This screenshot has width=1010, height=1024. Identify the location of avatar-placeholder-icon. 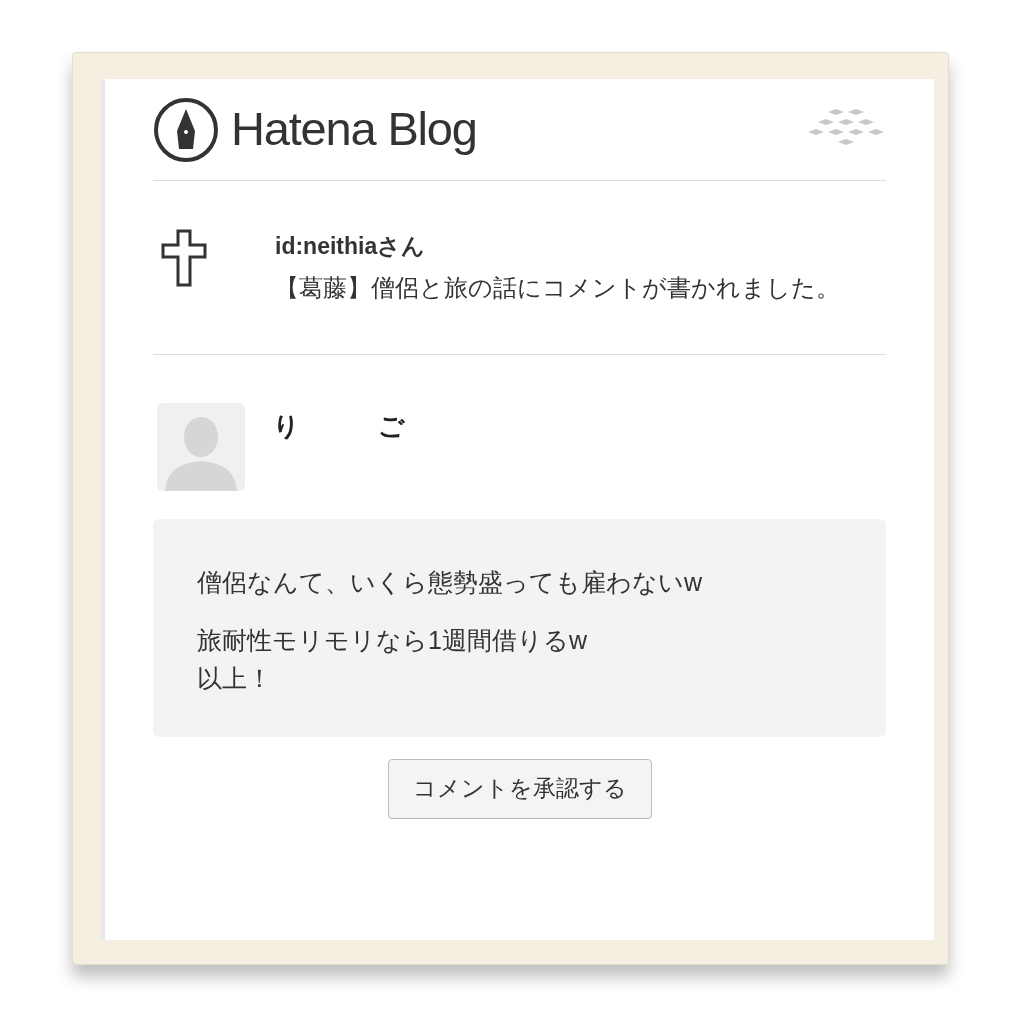
(201, 446).